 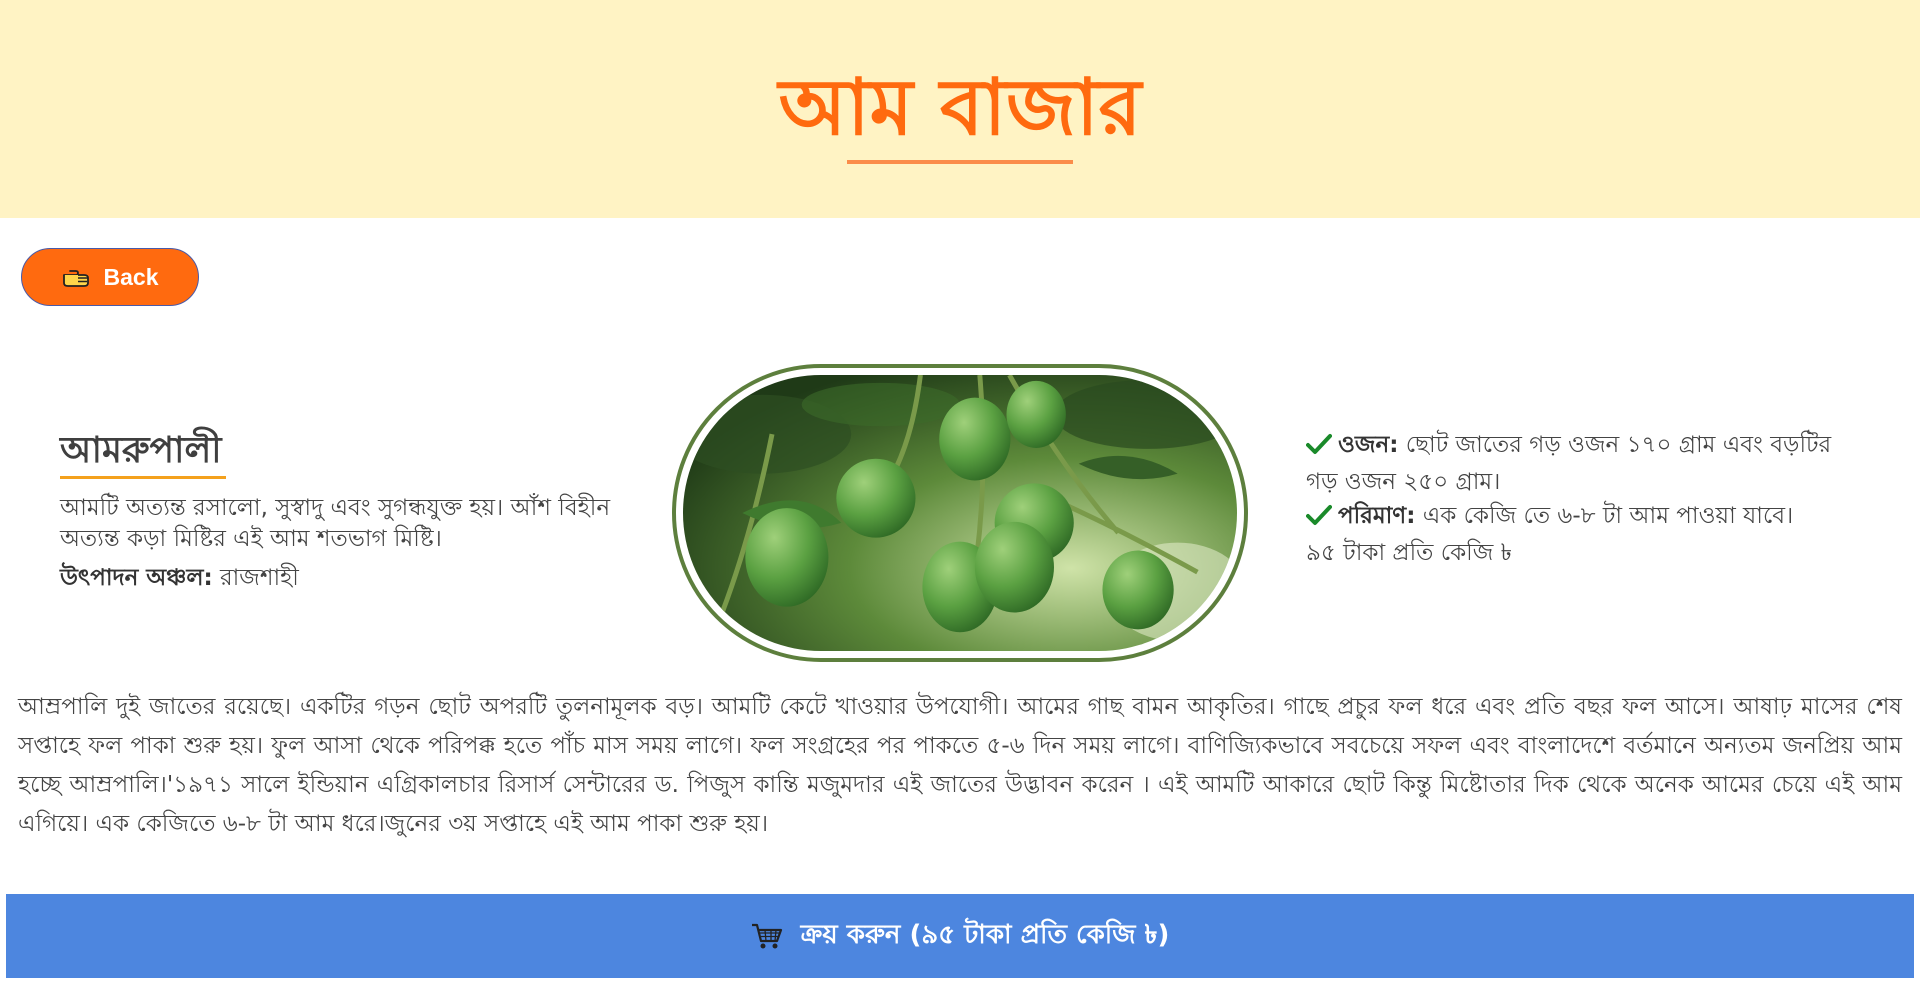 I want to click on product-image-frame, so click(x=960, y=513).